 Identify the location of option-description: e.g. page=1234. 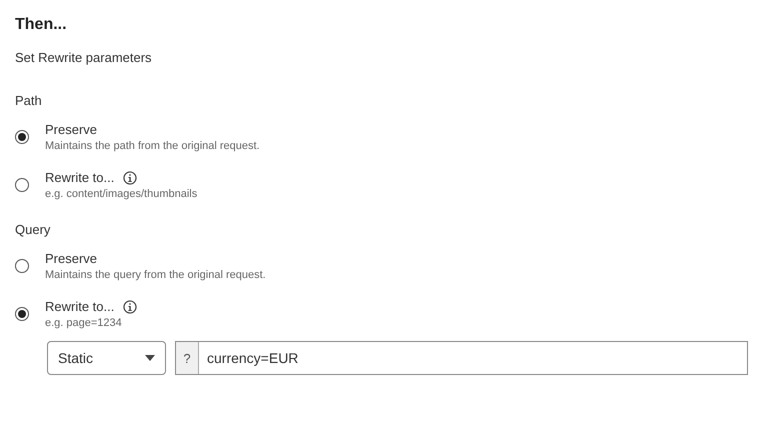
(84, 323).